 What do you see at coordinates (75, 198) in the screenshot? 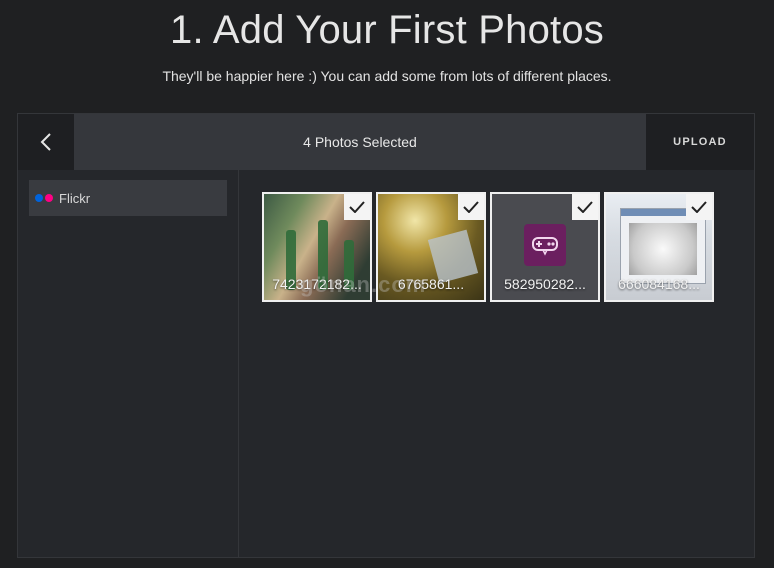
I see `source-label: Flickr` at bounding box center [75, 198].